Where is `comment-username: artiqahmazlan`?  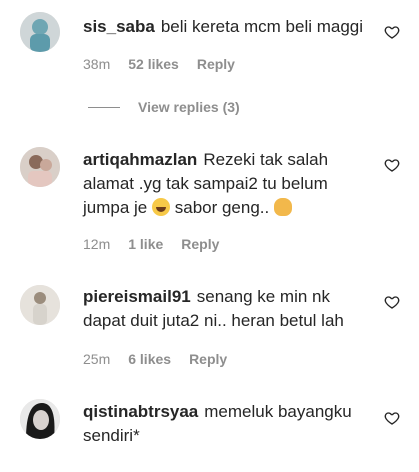
comment-username: artiqahmazlan is located at coordinates (140, 159).